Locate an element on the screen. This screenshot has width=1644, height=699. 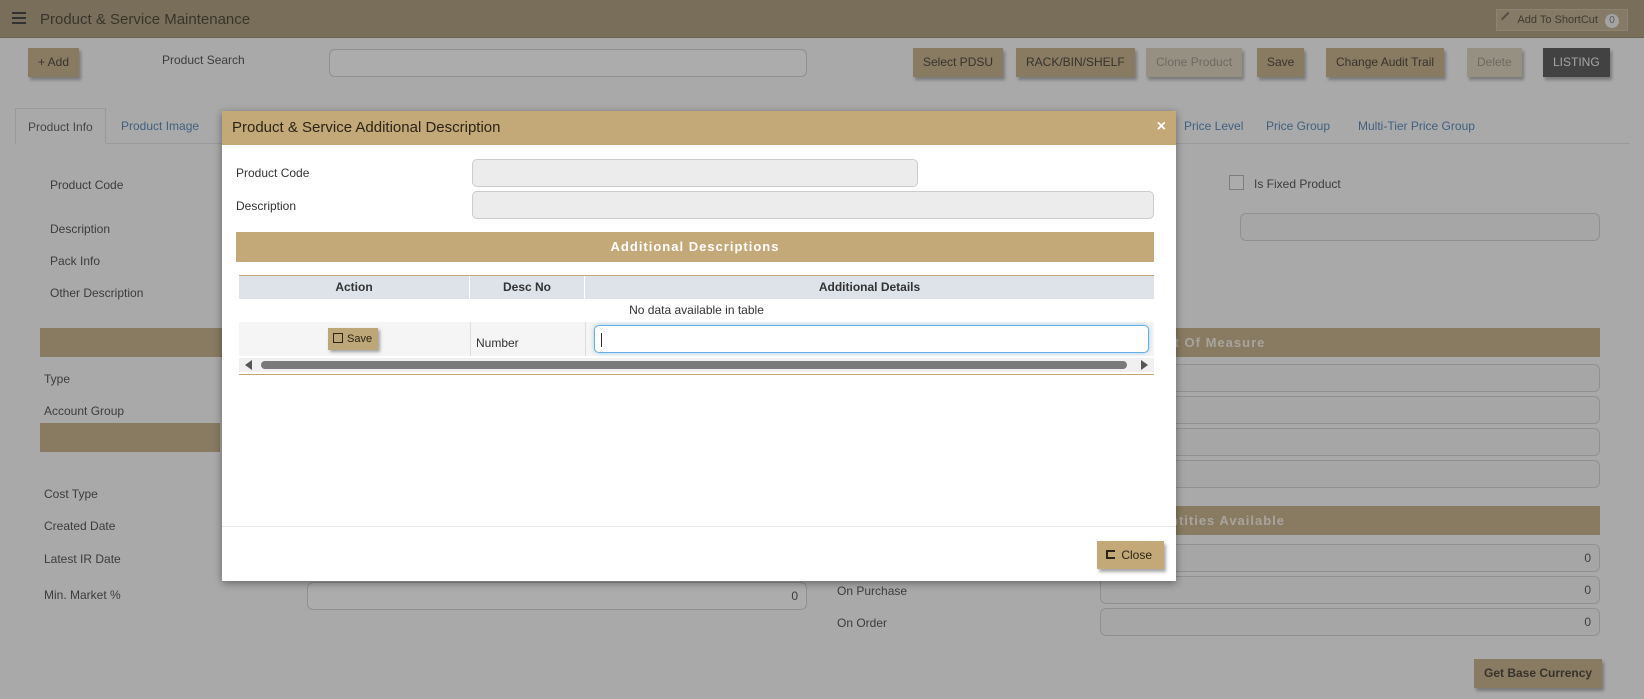
horizontal-scrollbar is located at coordinates (696, 365).